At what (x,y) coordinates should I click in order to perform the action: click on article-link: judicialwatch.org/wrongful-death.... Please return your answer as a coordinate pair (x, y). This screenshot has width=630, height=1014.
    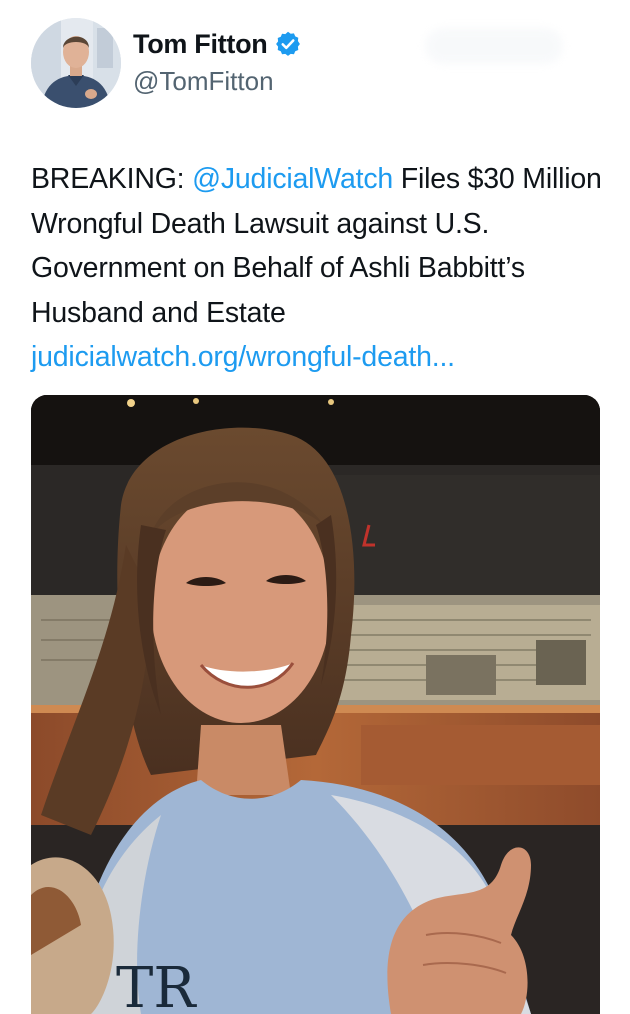
    Looking at the image, I should click on (321, 357).